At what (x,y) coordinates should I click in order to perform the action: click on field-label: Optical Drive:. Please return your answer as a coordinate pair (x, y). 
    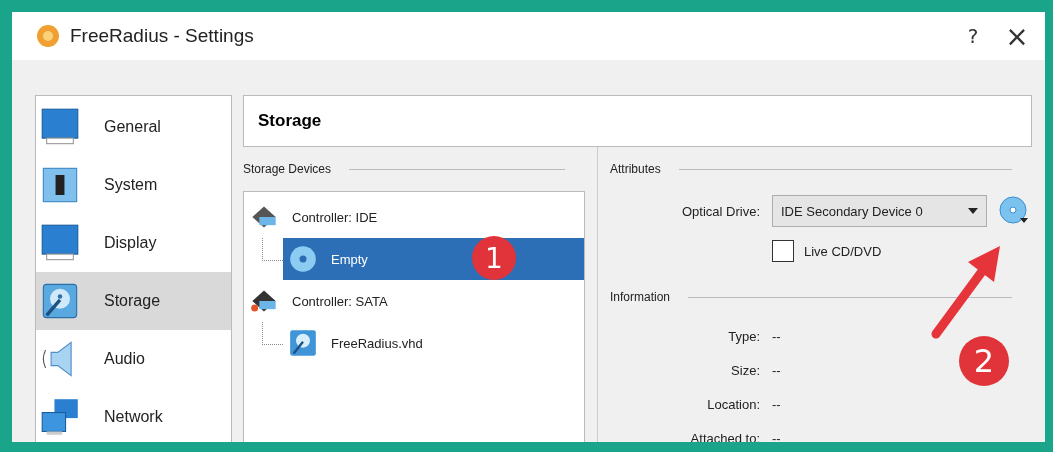
    Looking at the image, I should click on (720, 211).